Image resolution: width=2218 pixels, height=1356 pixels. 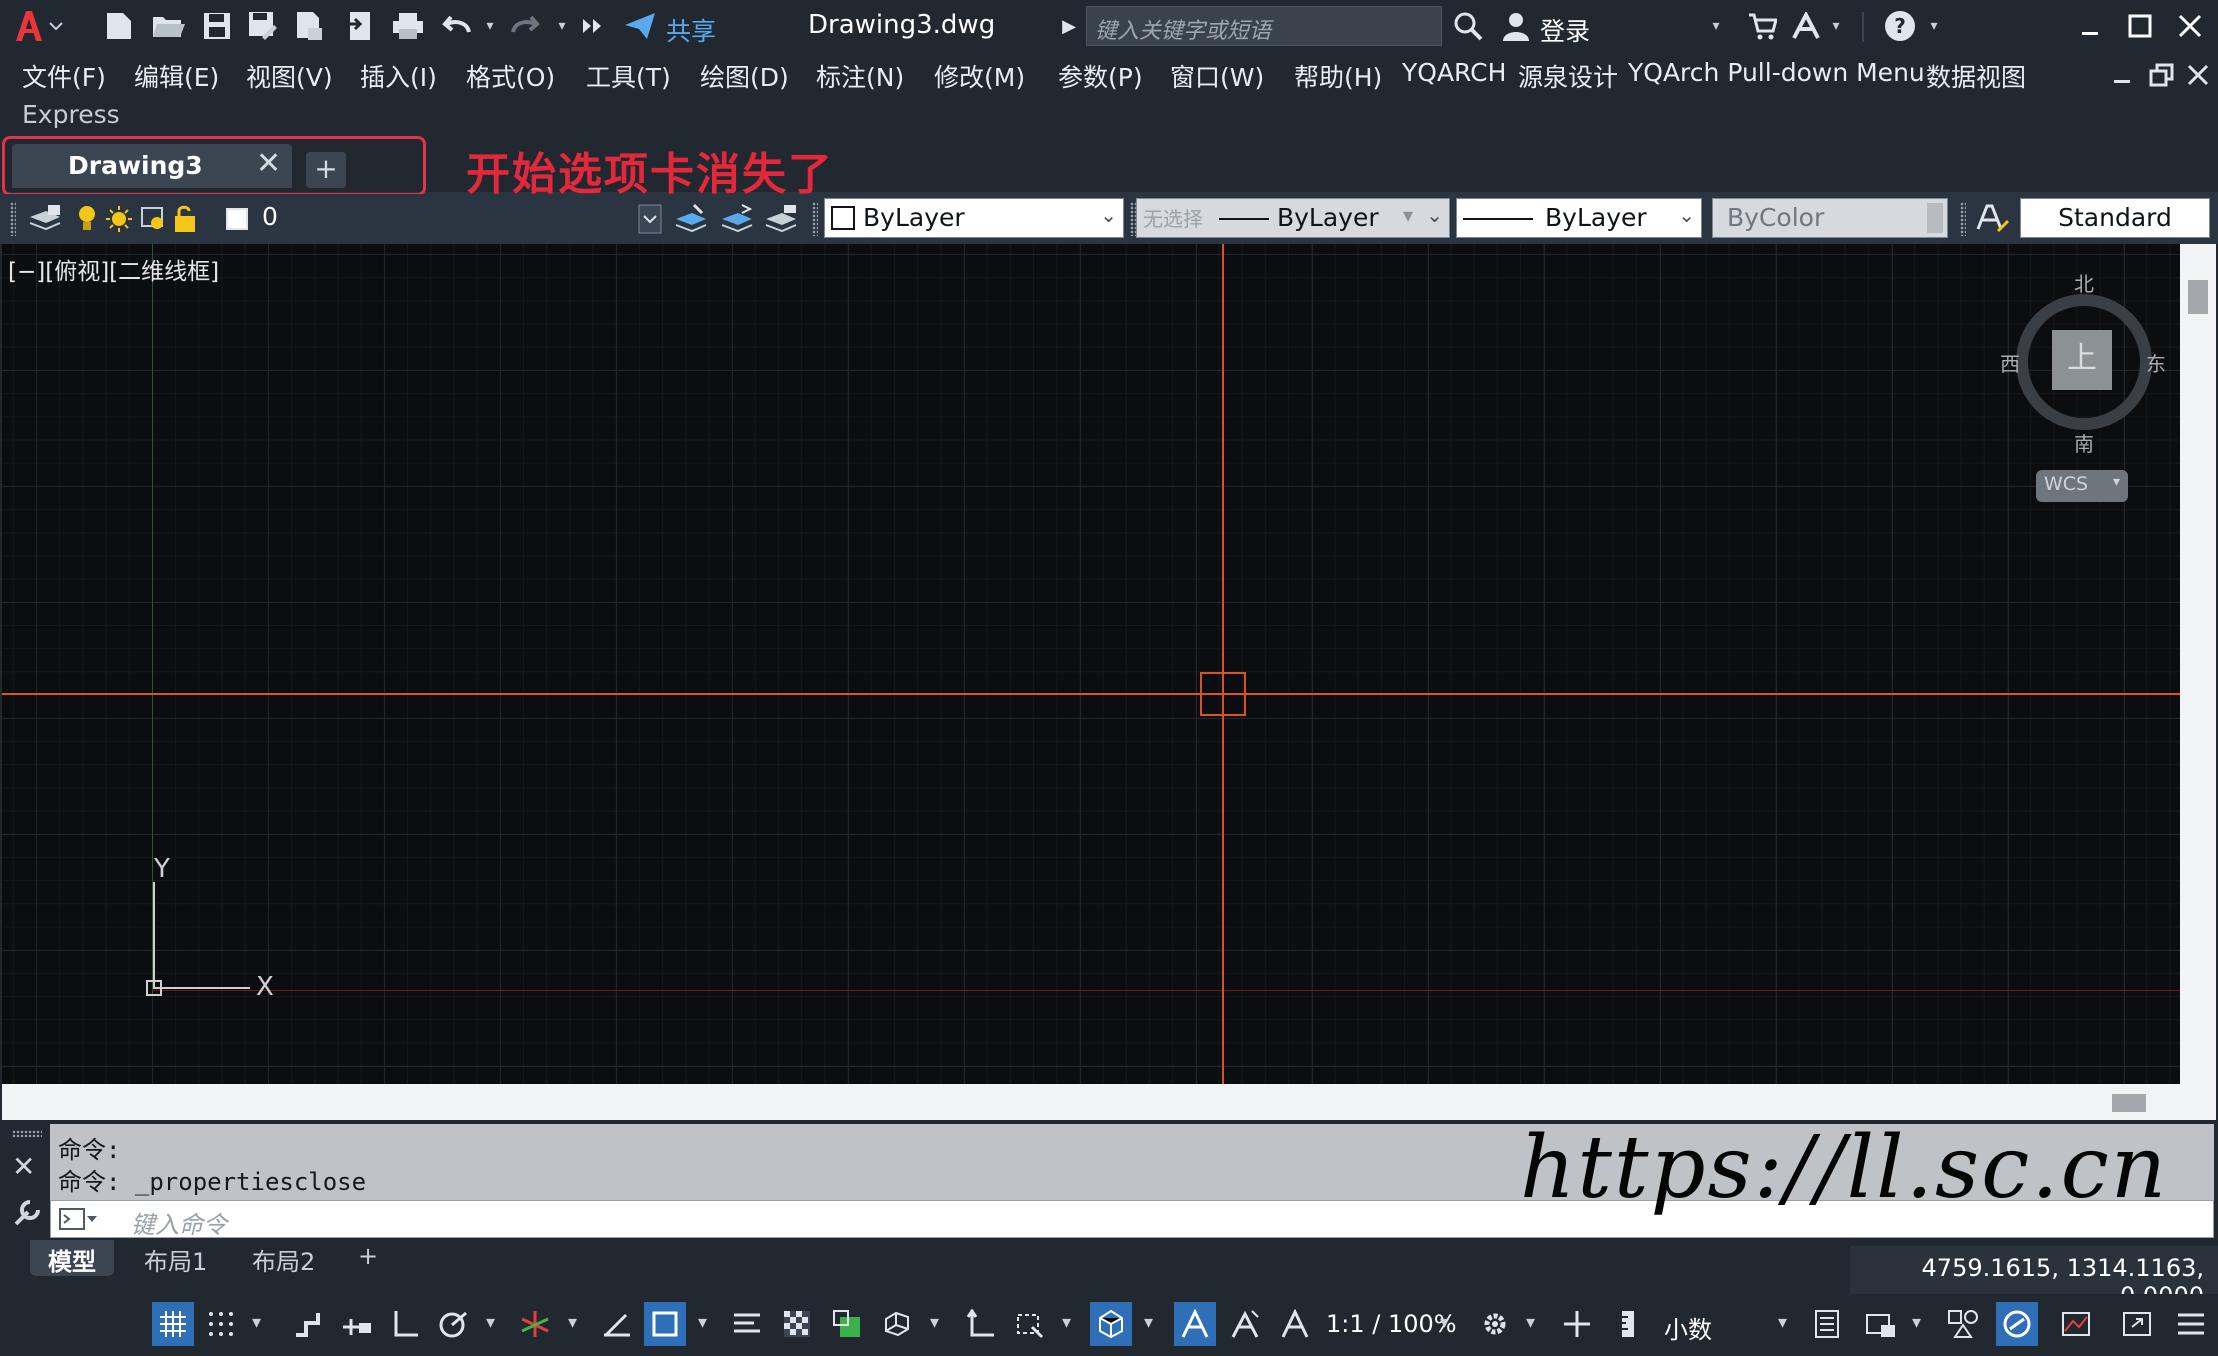 I want to click on ortho-mode-icon, so click(x=405, y=1324).